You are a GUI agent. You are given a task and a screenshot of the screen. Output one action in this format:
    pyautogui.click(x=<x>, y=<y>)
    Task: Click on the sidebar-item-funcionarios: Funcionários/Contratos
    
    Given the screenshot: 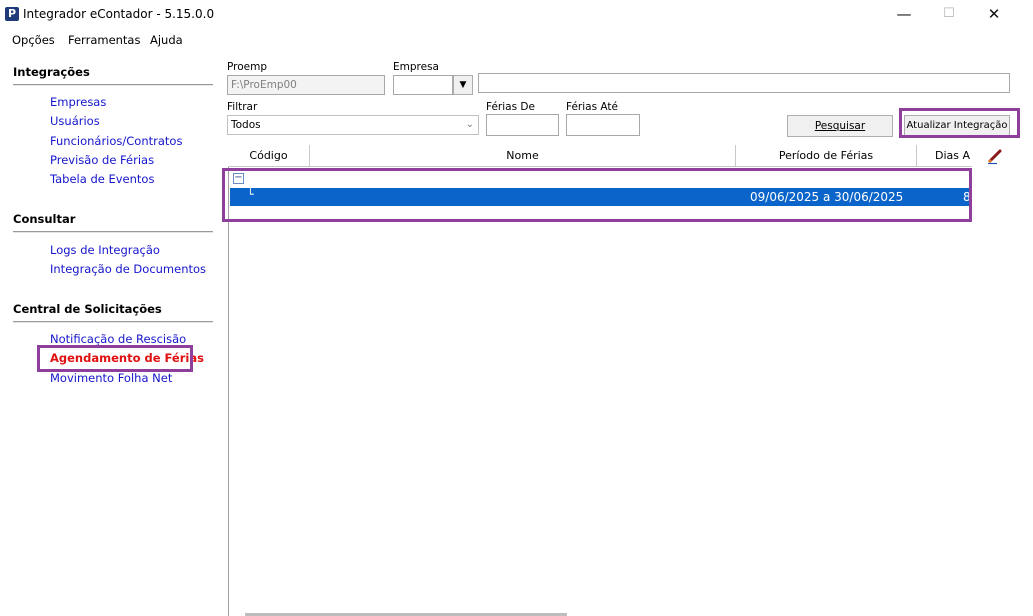 What is the action you would take?
    pyautogui.click(x=116, y=141)
    